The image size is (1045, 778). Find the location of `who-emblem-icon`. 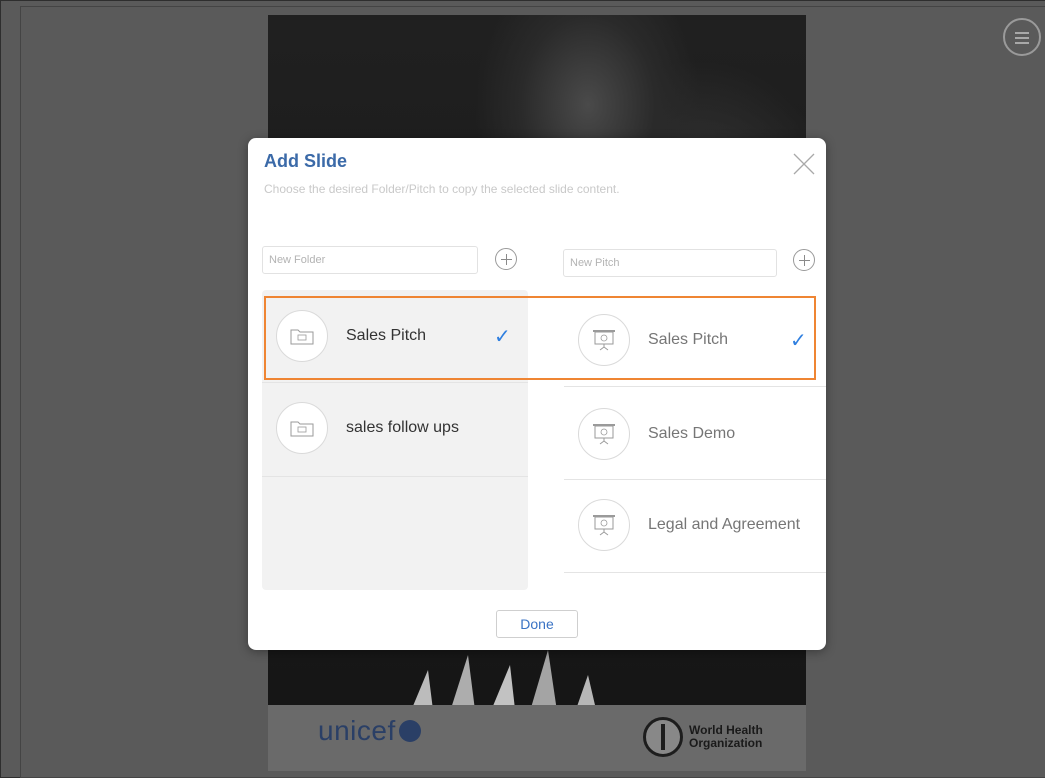

who-emblem-icon is located at coordinates (663, 737).